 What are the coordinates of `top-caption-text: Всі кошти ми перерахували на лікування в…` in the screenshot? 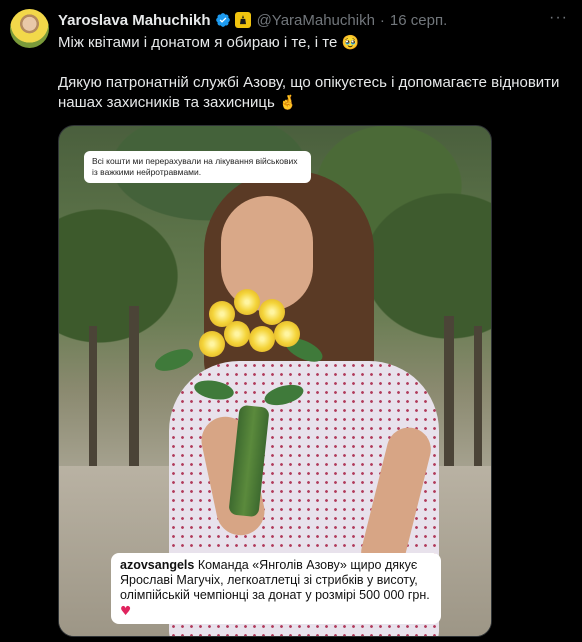 It's located at (195, 166).